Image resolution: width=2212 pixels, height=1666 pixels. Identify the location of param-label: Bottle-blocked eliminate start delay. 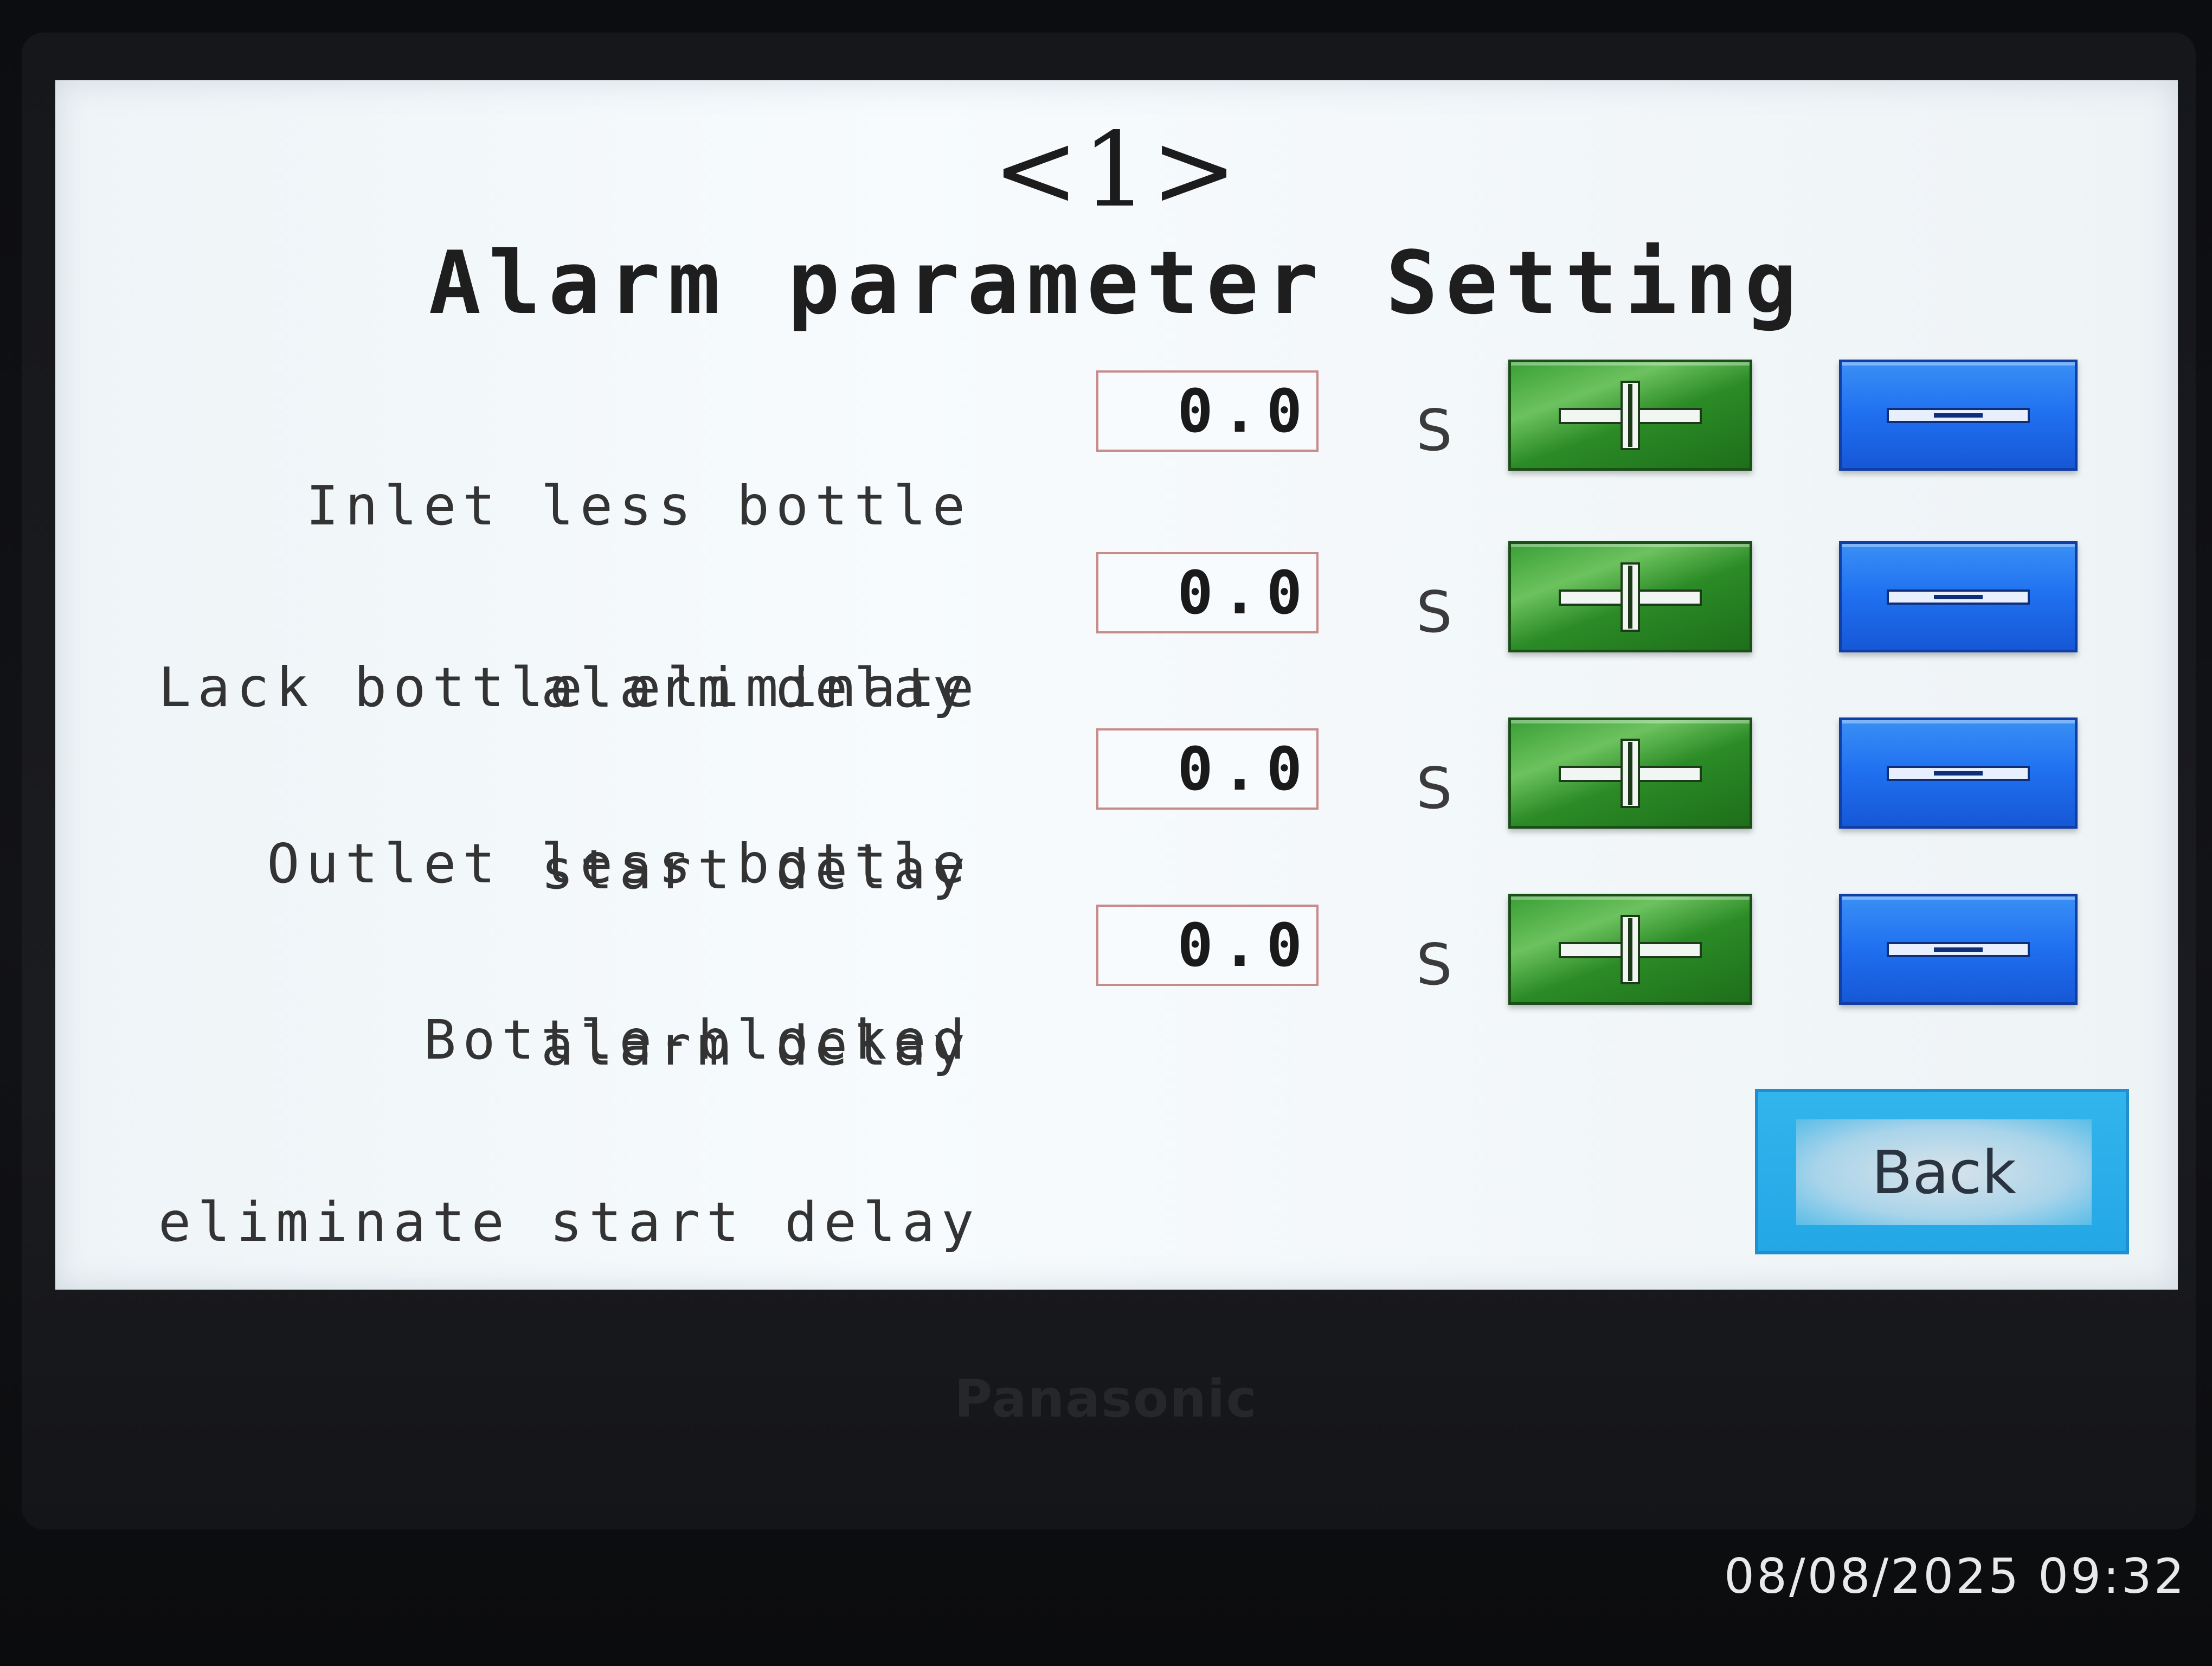
(569, 1131).